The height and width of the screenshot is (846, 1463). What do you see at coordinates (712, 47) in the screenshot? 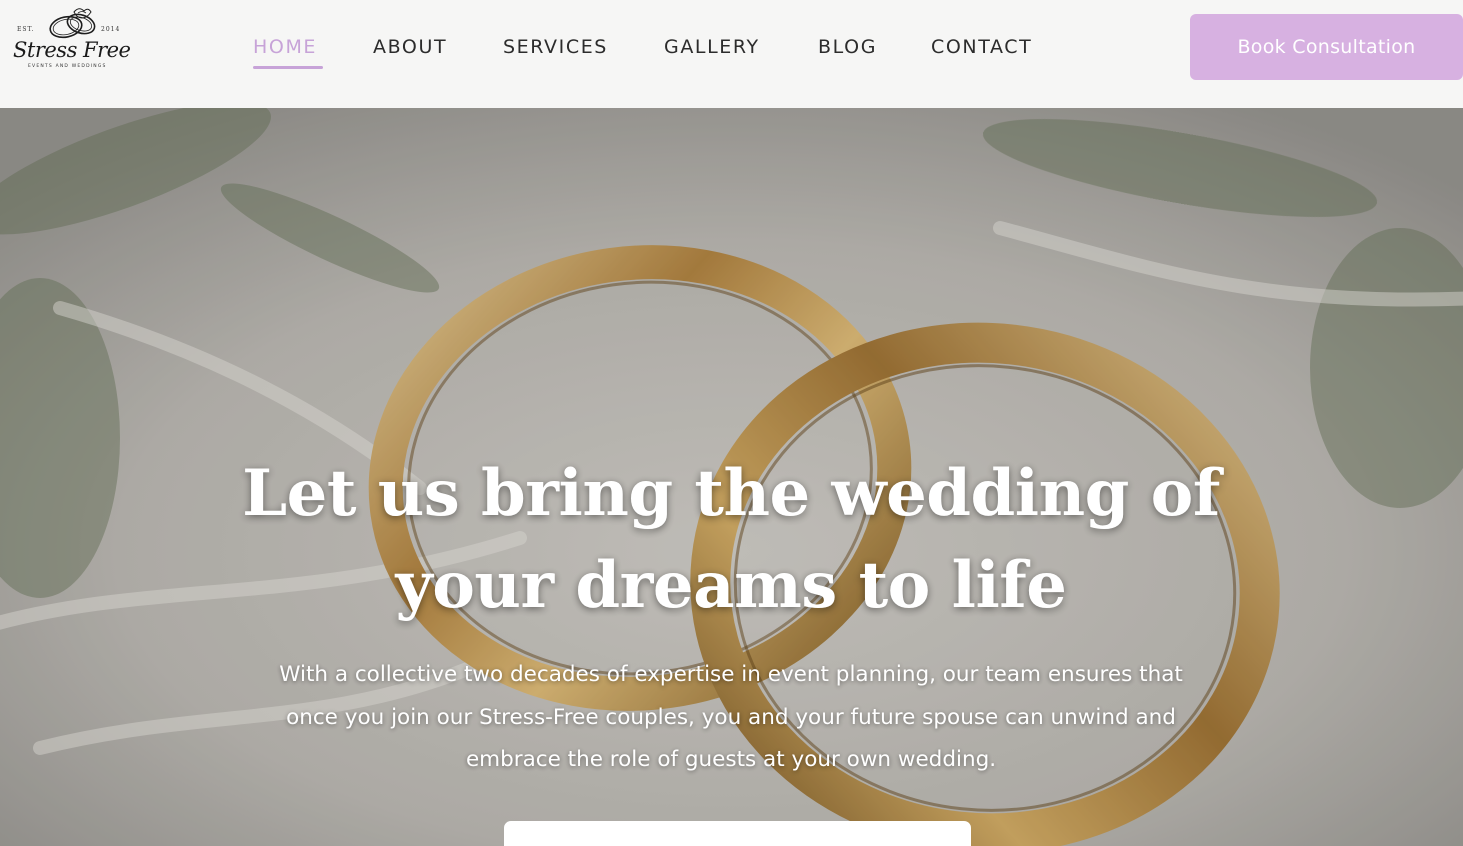
I see `nav-item-gallery: GALLERY` at bounding box center [712, 47].